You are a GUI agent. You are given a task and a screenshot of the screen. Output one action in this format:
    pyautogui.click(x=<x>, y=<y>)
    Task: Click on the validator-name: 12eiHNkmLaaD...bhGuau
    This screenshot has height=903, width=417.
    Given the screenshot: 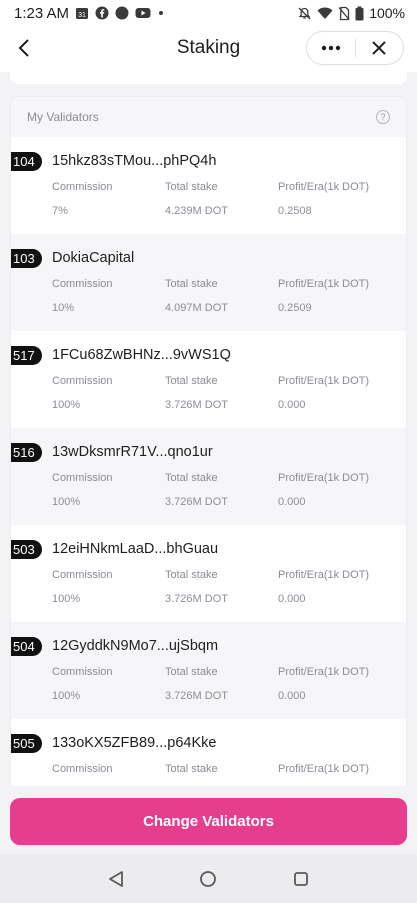 What is the action you would take?
    pyautogui.click(x=135, y=549)
    